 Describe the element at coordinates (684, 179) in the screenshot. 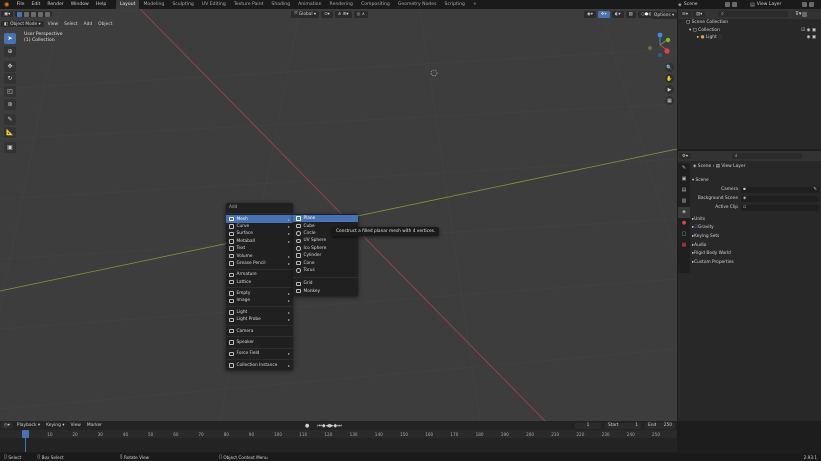

I see `render-tab-icon: ▣` at that location.